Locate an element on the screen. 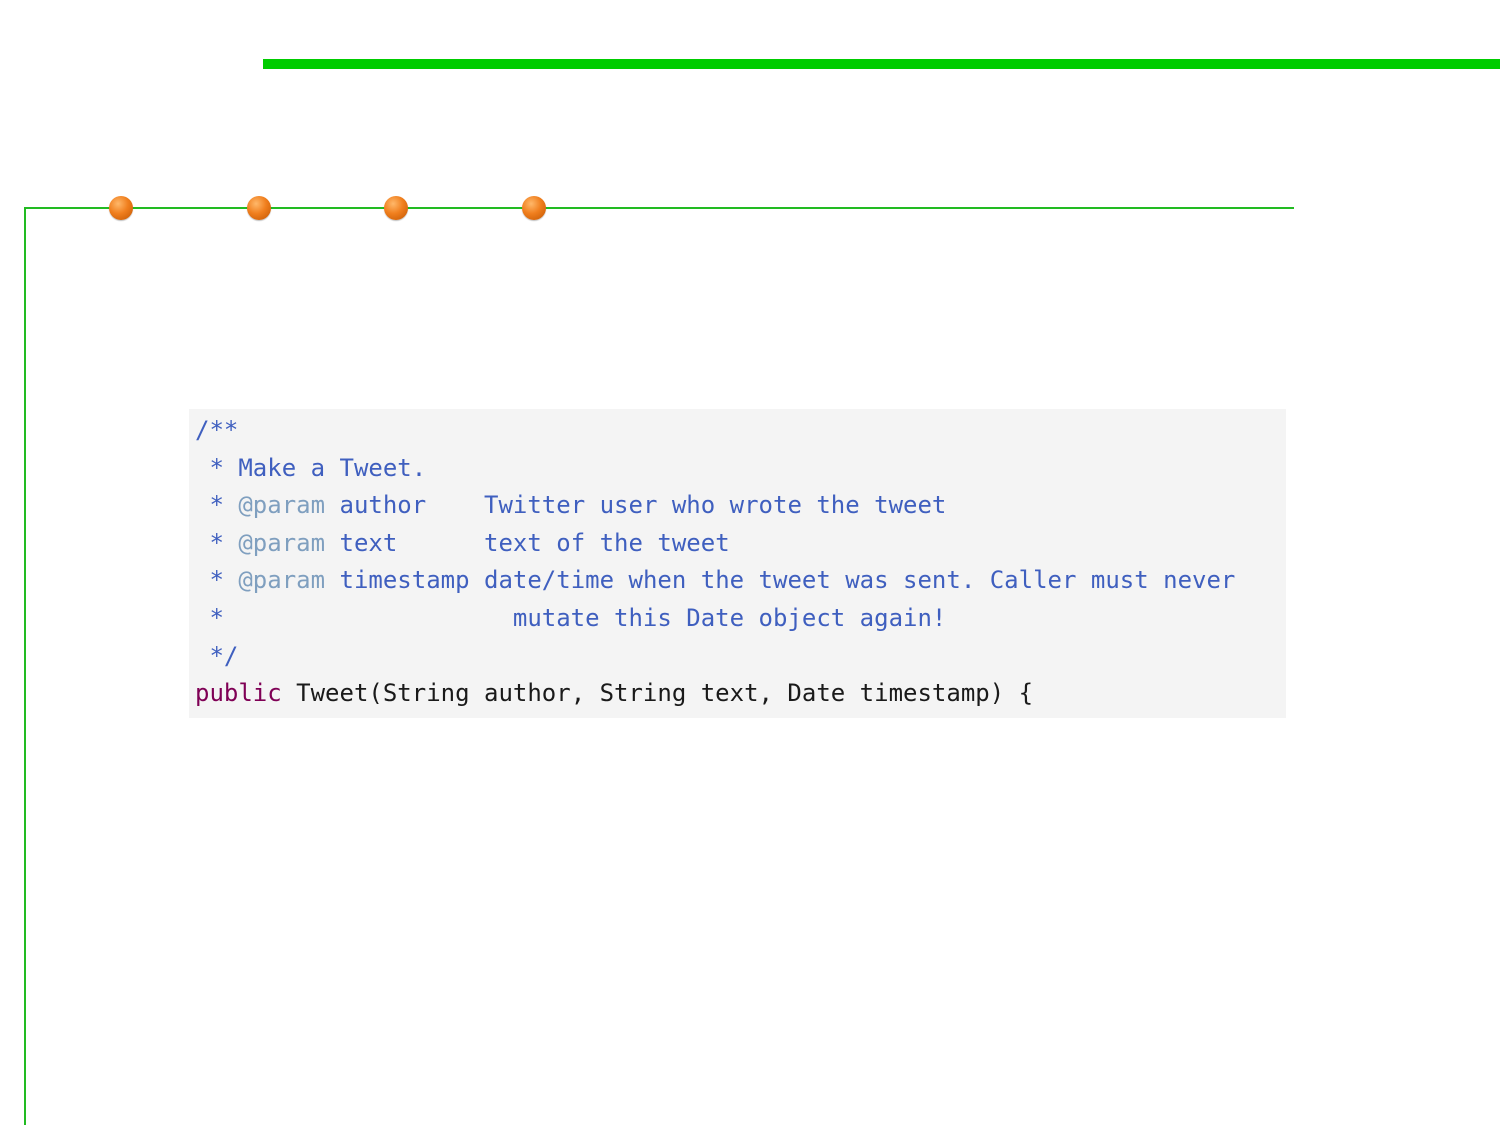 This screenshot has height=1125, width=1500. comment-text: */ is located at coordinates (217, 655).